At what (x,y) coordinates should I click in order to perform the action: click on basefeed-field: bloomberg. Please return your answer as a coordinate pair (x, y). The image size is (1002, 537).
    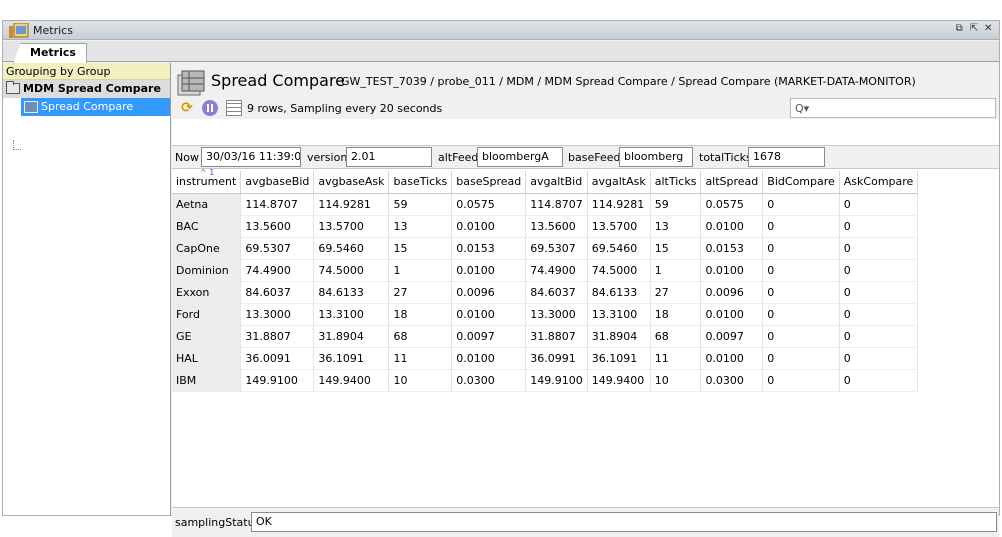
    Looking at the image, I should click on (656, 157).